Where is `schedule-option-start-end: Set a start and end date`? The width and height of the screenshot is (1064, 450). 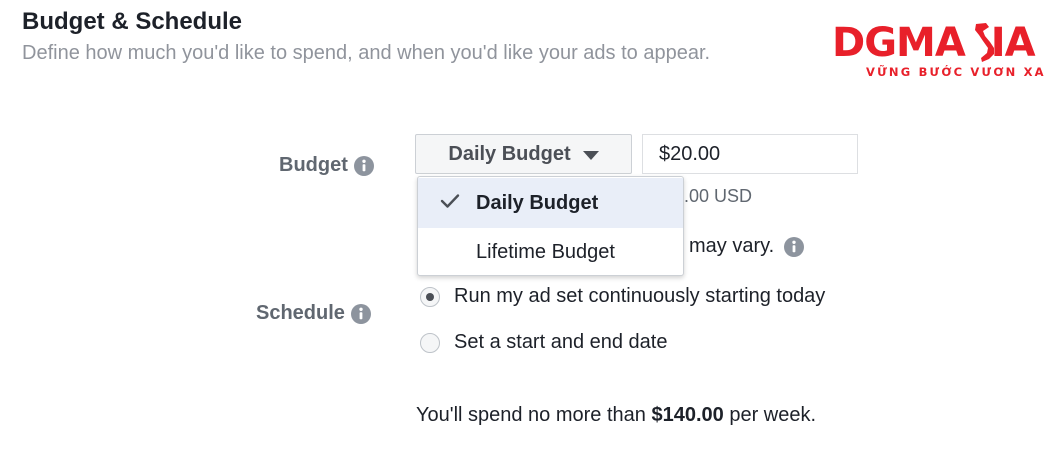
schedule-option-start-end: Set a start and end date is located at coordinates (544, 342).